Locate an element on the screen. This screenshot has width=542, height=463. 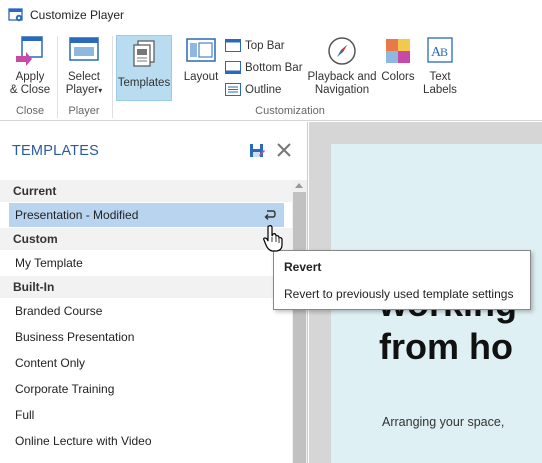
tooltip-title: Revert is located at coordinates (303, 267).